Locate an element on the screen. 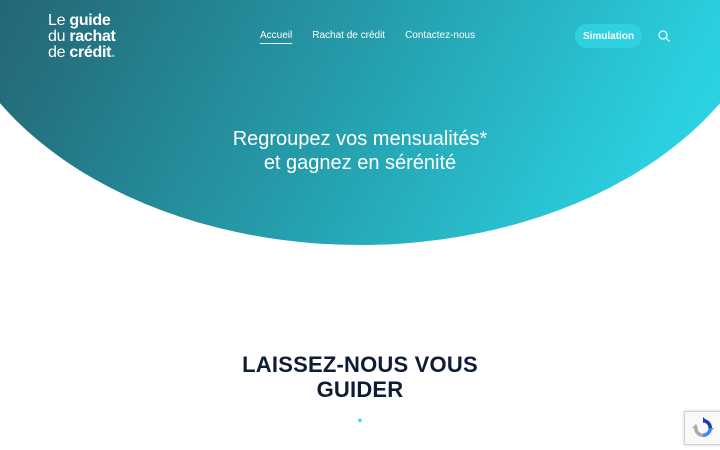 This screenshot has height=450, width=720. logo-line-2: du rachat is located at coordinates (82, 37).